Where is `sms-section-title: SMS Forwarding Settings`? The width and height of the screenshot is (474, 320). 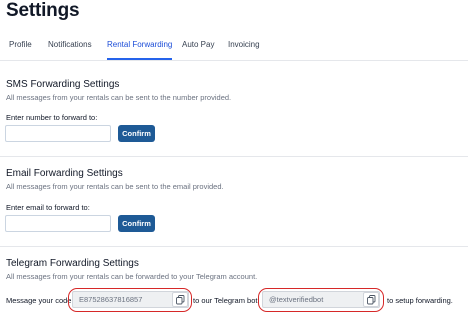 sms-section-title: SMS Forwarding Settings is located at coordinates (63, 84).